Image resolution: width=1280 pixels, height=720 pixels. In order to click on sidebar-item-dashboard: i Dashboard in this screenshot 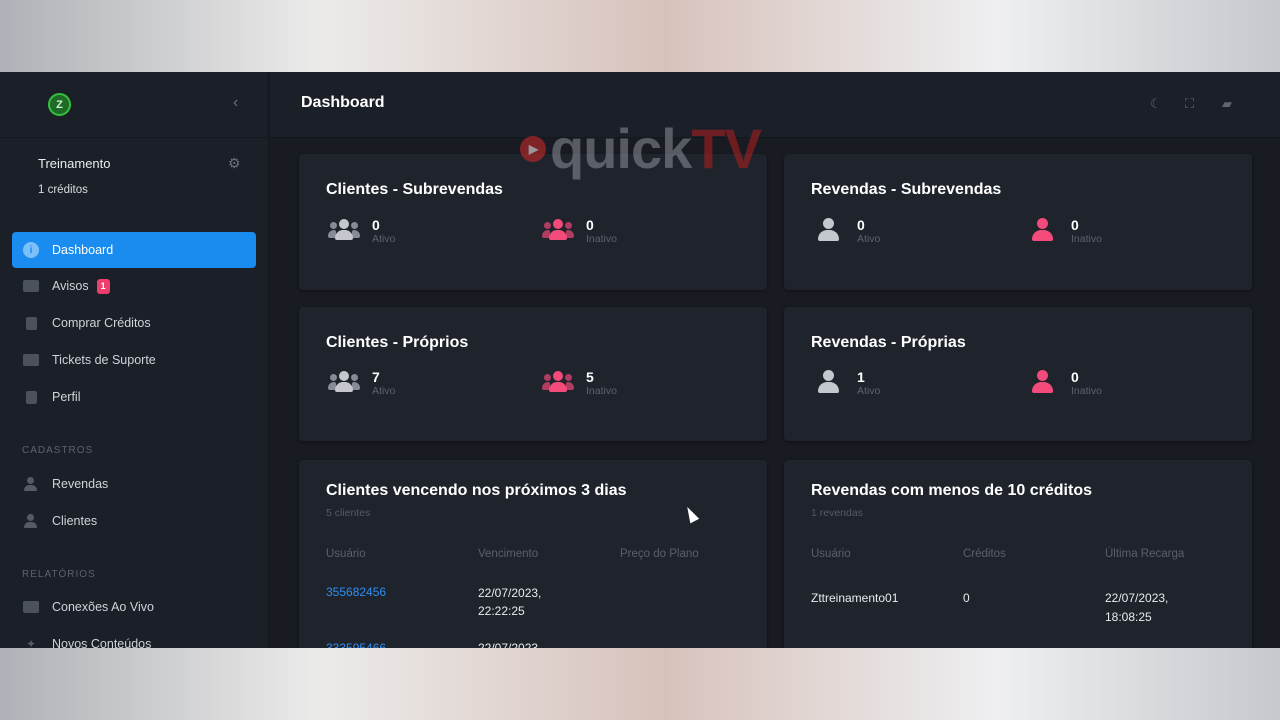, I will do `click(134, 250)`.